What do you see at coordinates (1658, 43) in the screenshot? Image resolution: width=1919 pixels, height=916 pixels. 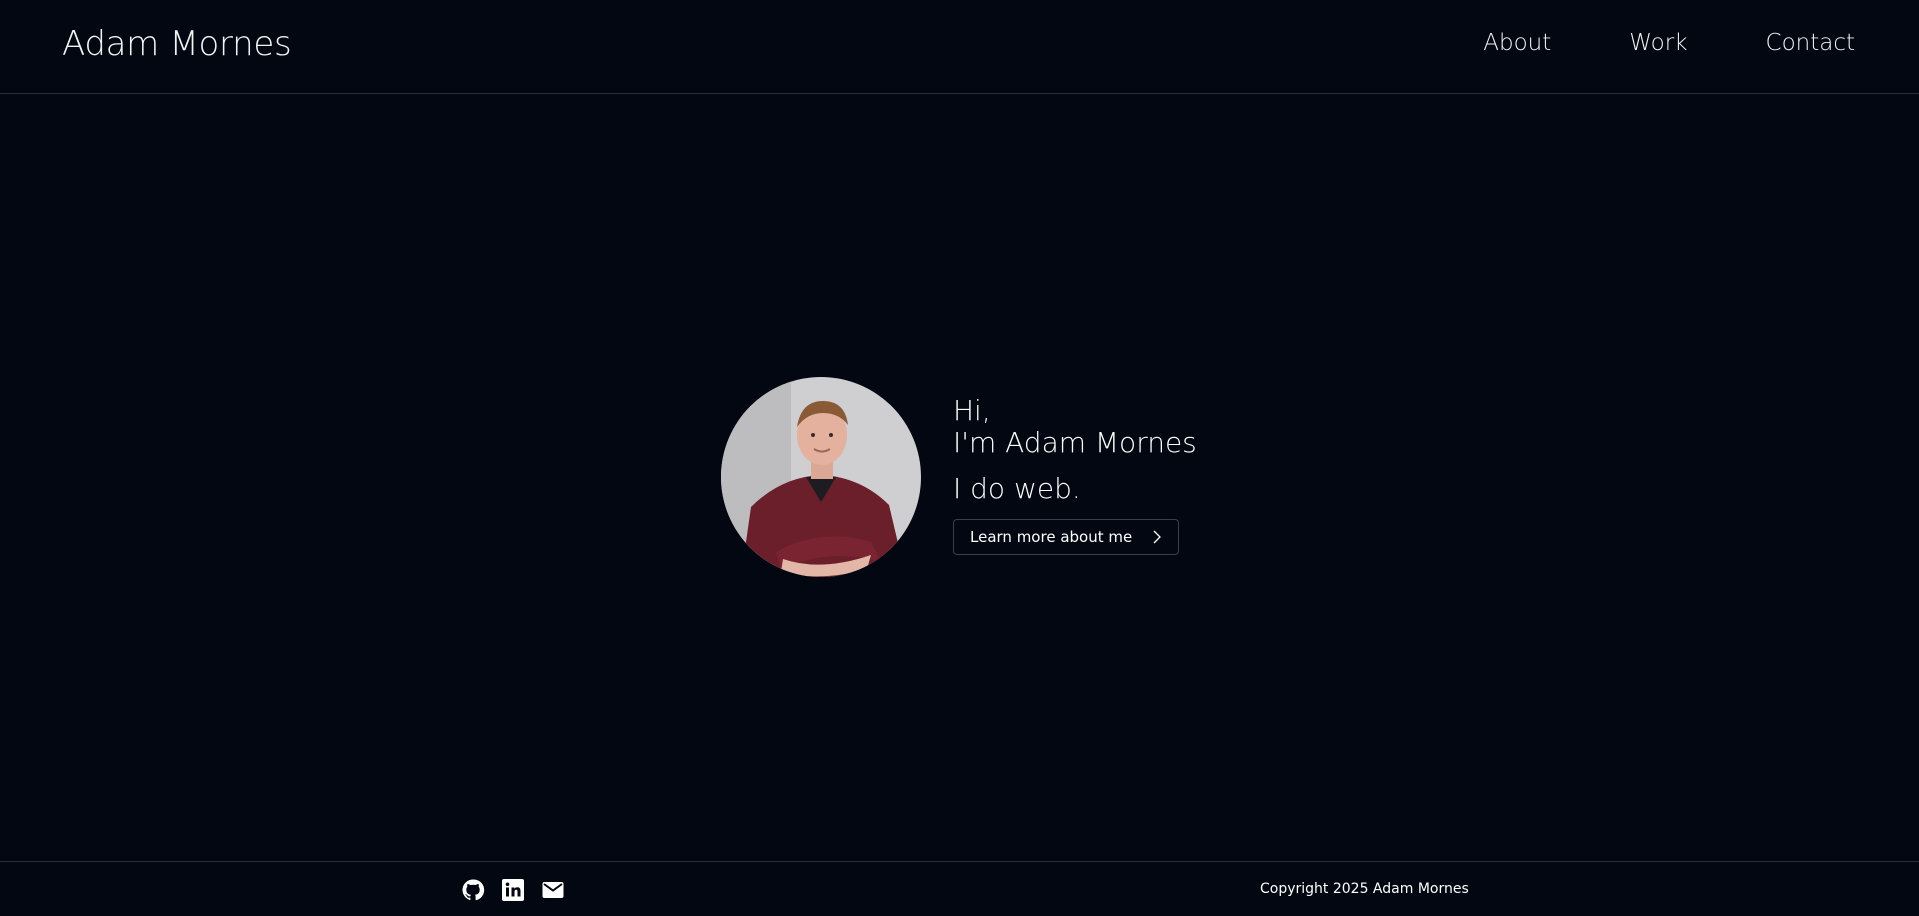 I see `nav-work: Work` at bounding box center [1658, 43].